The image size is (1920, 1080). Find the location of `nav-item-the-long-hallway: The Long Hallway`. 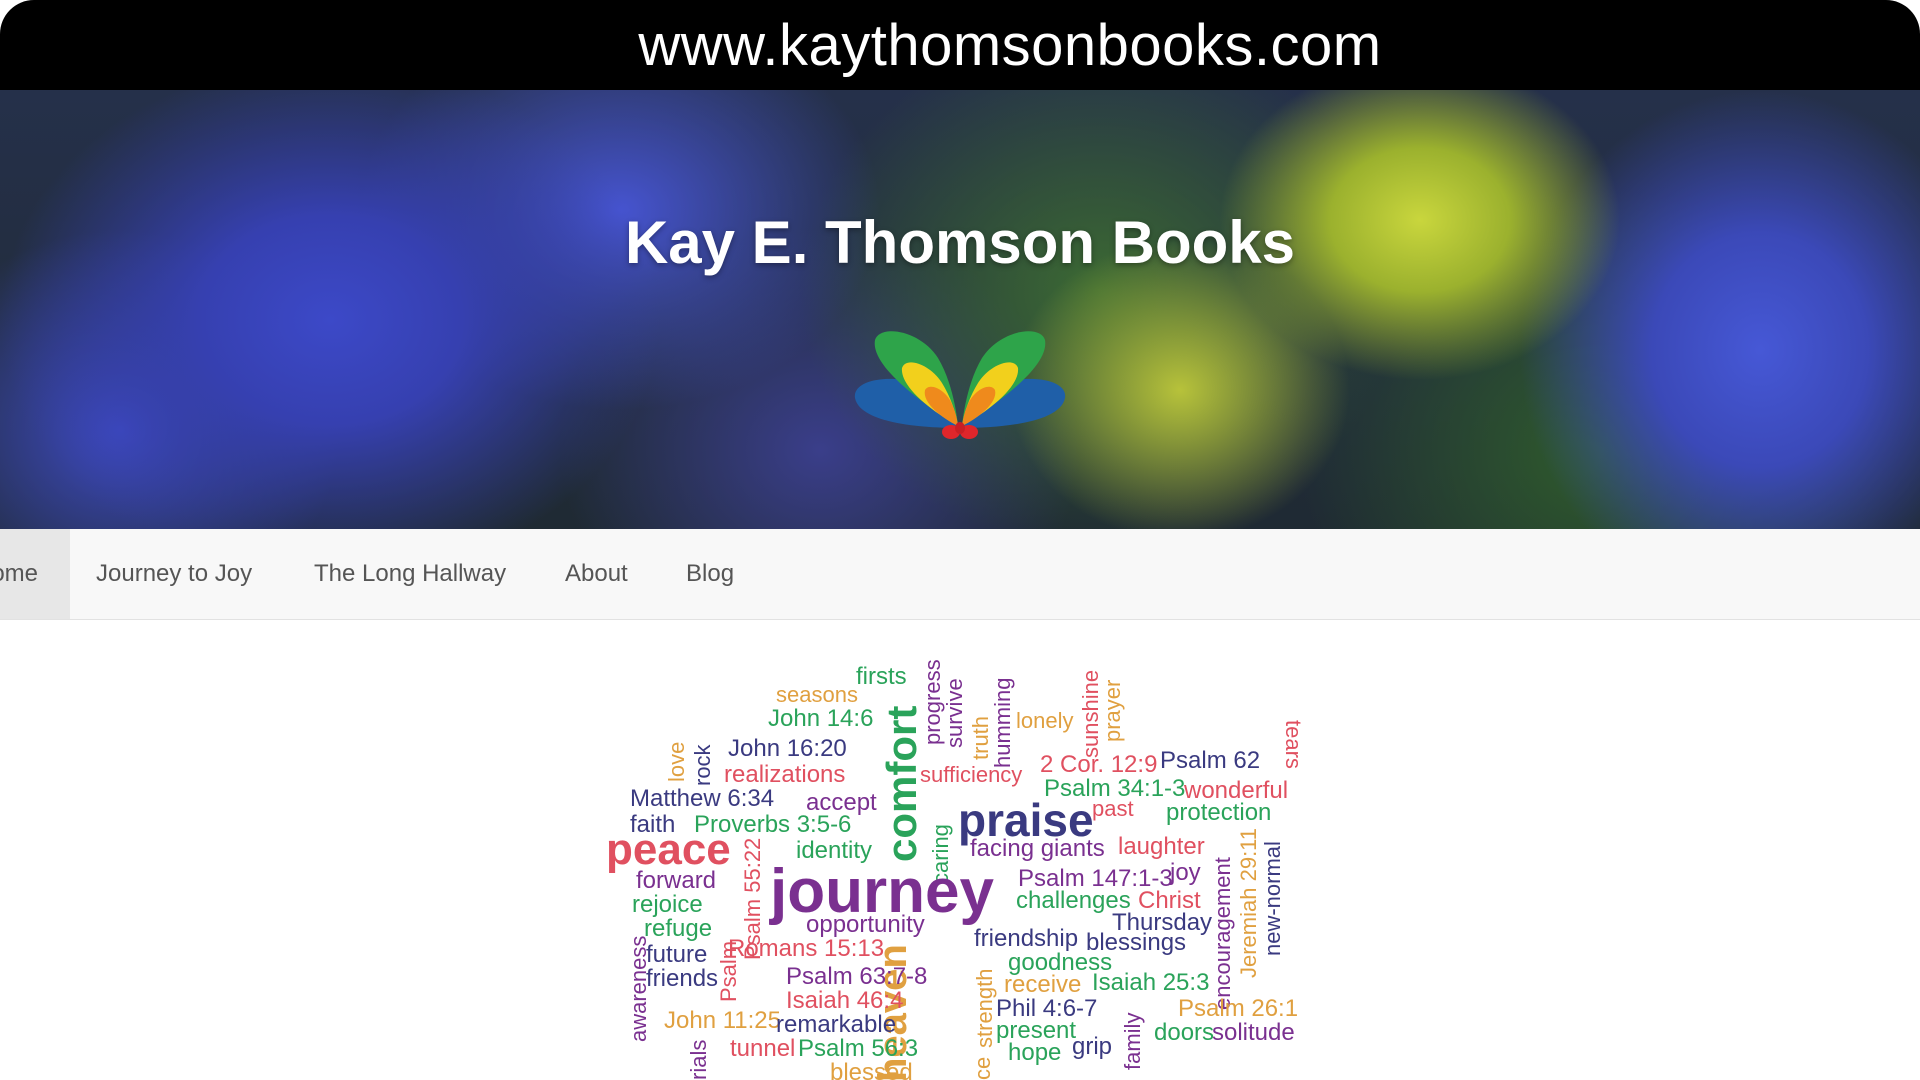

nav-item-the-long-hallway: The Long Hallway is located at coordinates (410, 574).